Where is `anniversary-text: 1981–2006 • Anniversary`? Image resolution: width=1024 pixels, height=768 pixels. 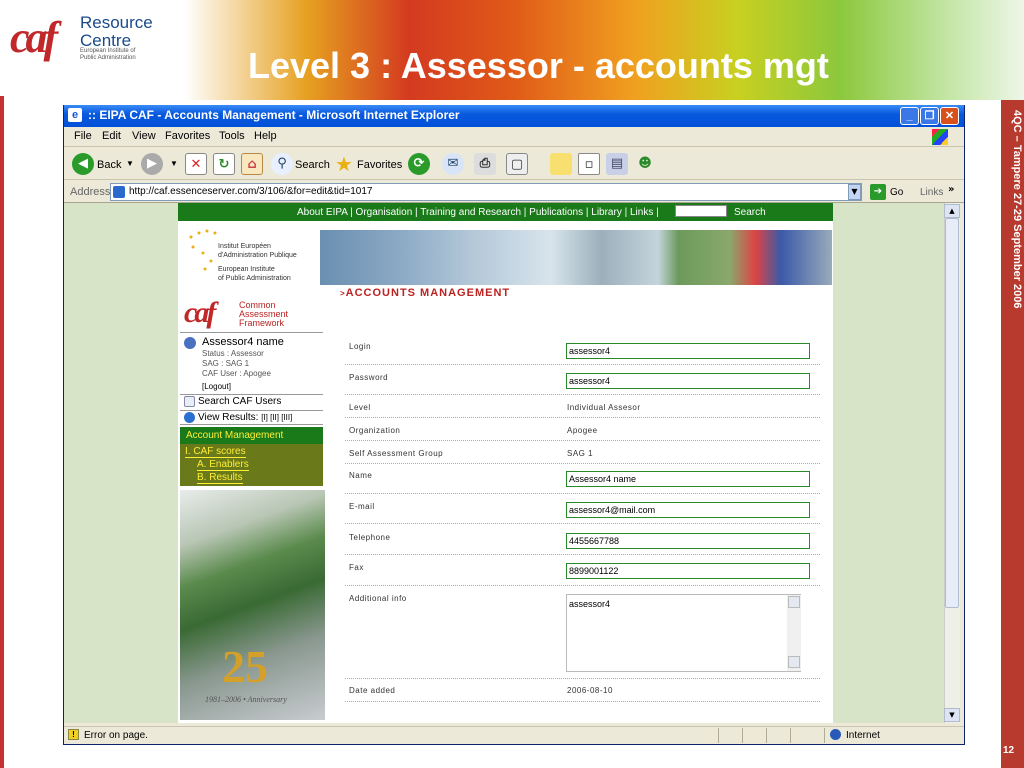 anniversary-text: 1981–2006 • Anniversary is located at coordinates (246, 699).